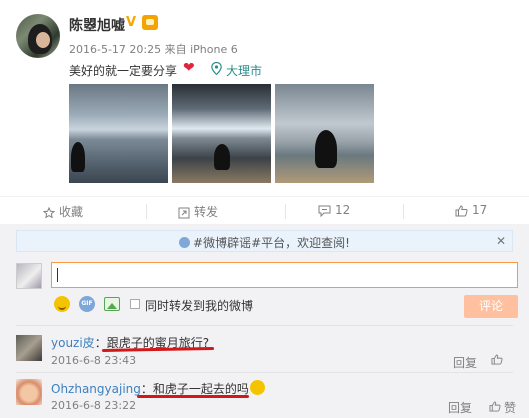  Describe the element at coordinates (257, 387) in the screenshot. I see `thinking-emoji-icon` at that location.